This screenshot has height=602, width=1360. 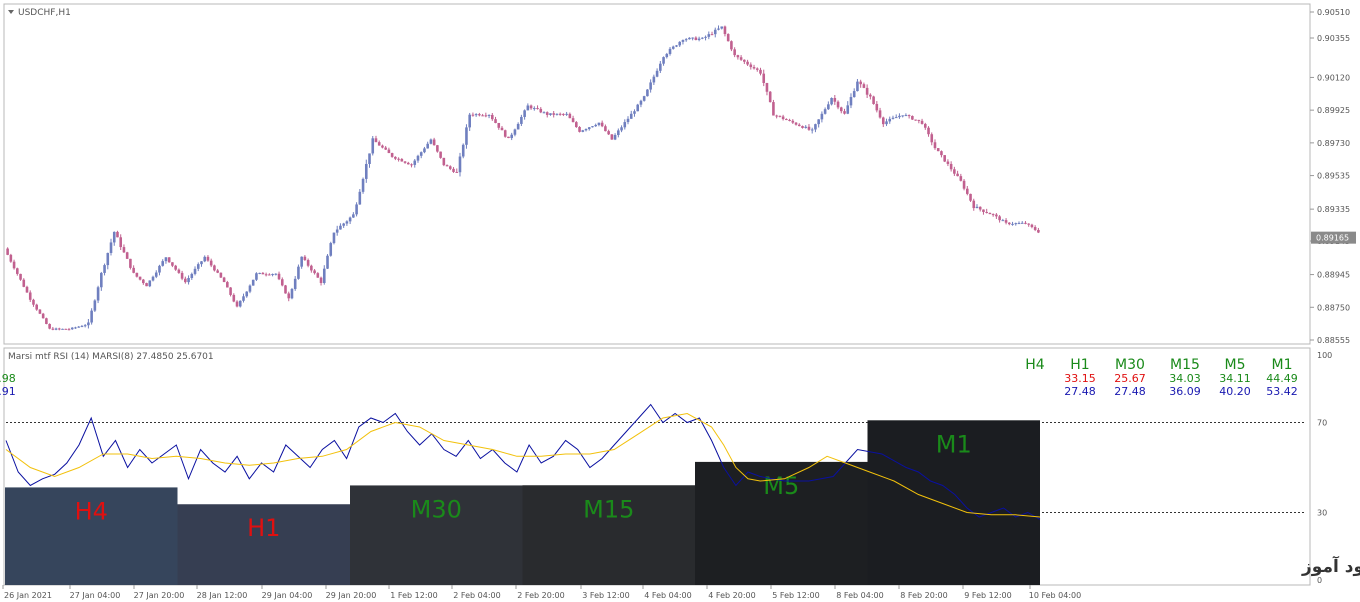 What do you see at coordinates (222, 595) in the screenshot?
I see `time-tick-label: 28 Jan 12:00` at bounding box center [222, 595].